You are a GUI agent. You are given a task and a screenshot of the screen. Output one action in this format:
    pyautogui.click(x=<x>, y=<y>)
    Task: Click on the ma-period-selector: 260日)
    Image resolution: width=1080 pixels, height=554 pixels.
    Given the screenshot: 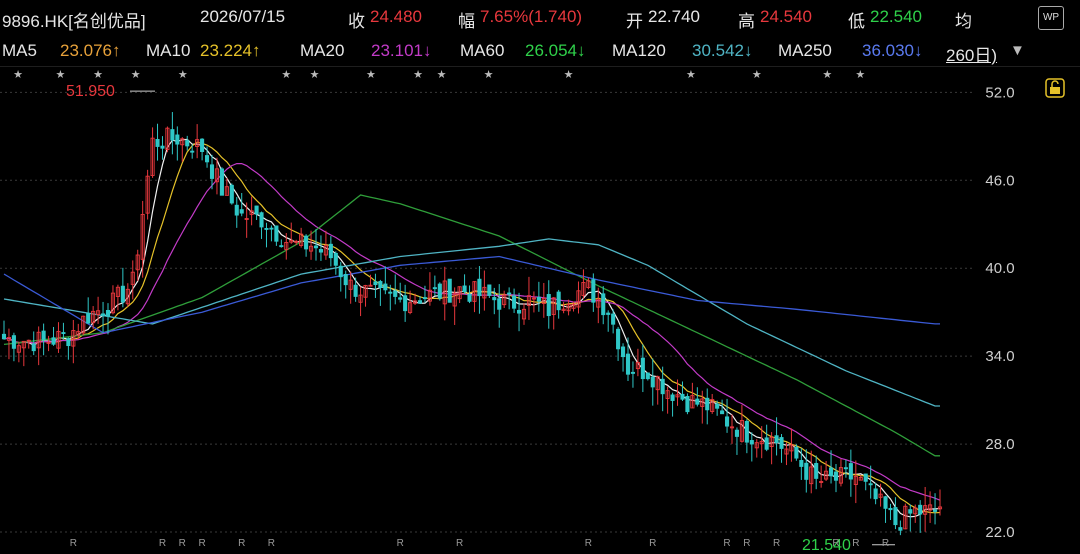 What is the action you would take?
    pyautogui.click(x=971, y=53)
    